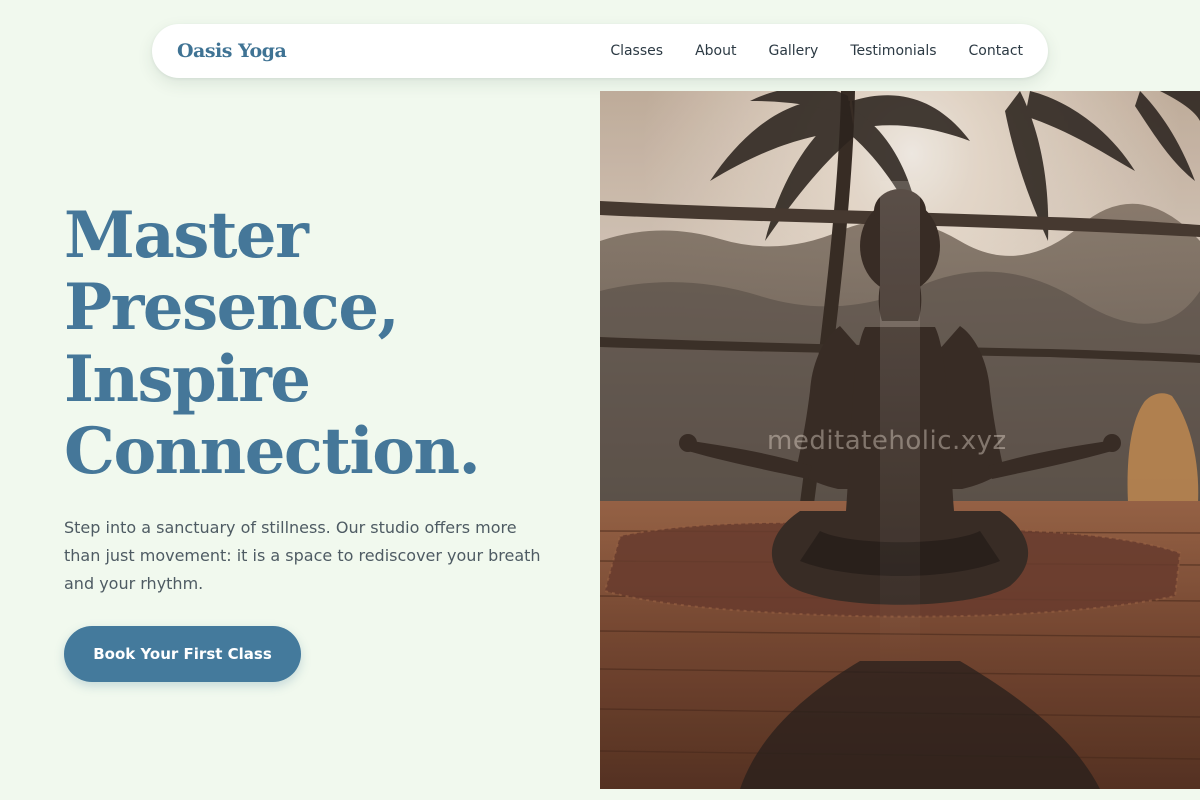  What do you see at coordinates (715, 51) in the screenshot?
I see `nav-link-about: About` at bounding box center [715, 51].